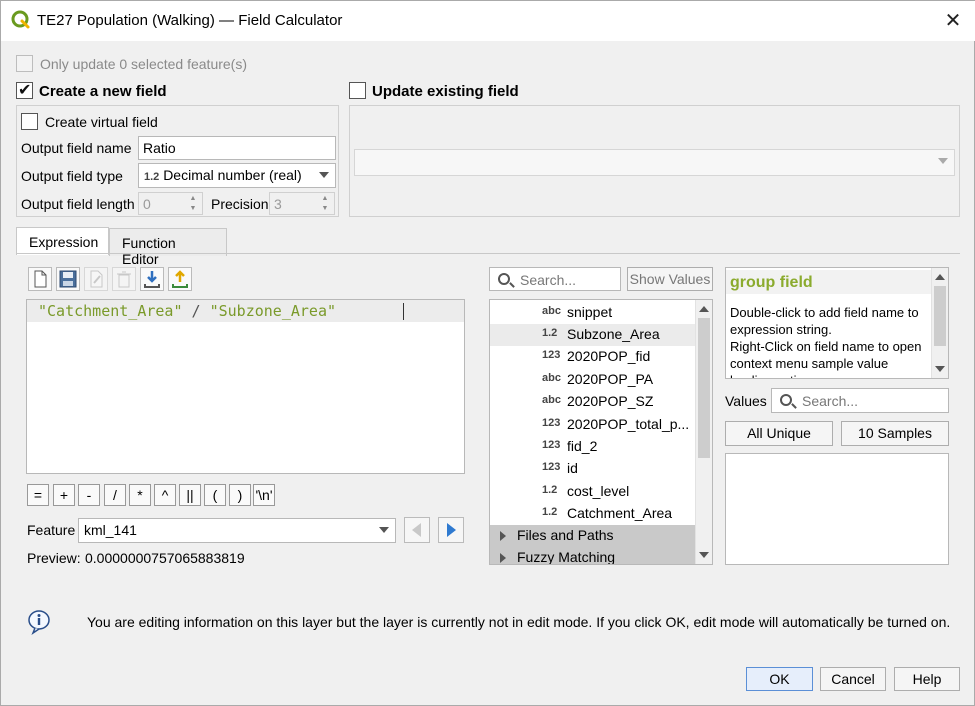 This screenshot has height=706, width=975. Describe the element at coordinates (215, 495) in the screenshot. I see `operator-open-paren-button: (` at that location.